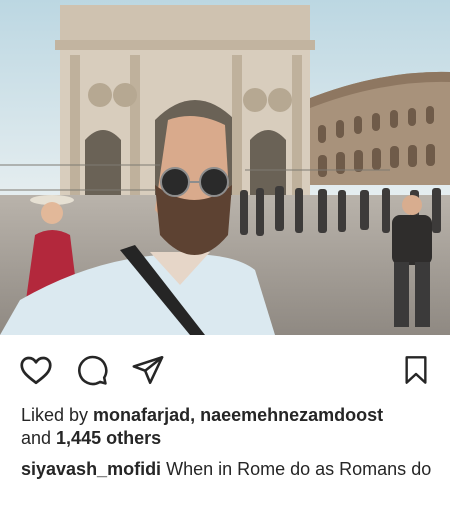 The width and height of the screenshot is (450, 516). Describe the element at coordinates (91, 469) in the screenshot. I see `caption-username: siyavash_mofidi` at that location.